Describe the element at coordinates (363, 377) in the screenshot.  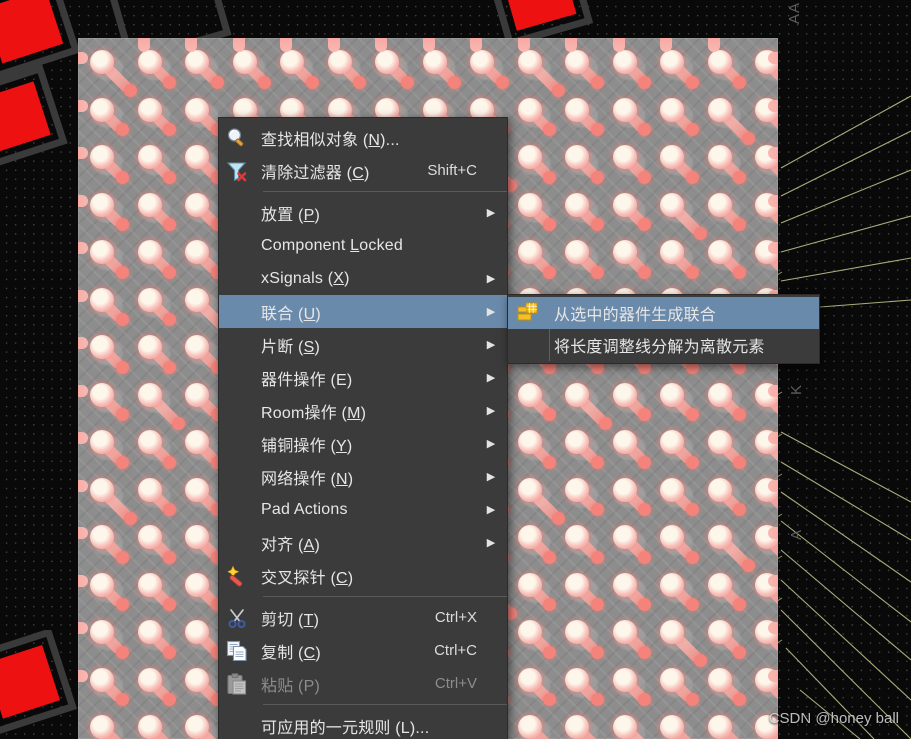
I see `menu-item: 器件操作 (E) ▶` at that location.